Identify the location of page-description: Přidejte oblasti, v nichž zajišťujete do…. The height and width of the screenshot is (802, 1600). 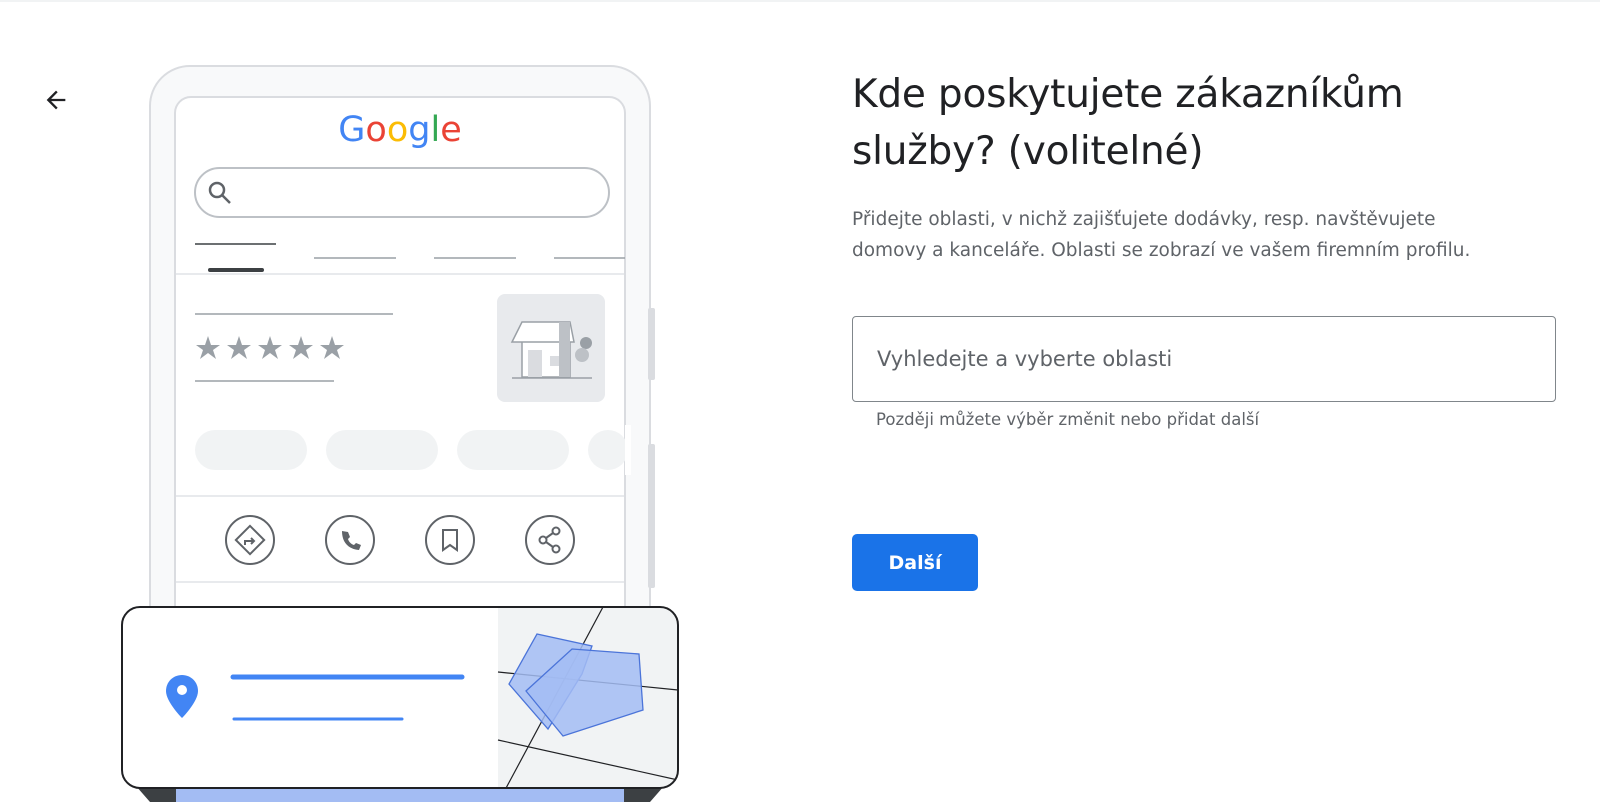
(1202, 235).